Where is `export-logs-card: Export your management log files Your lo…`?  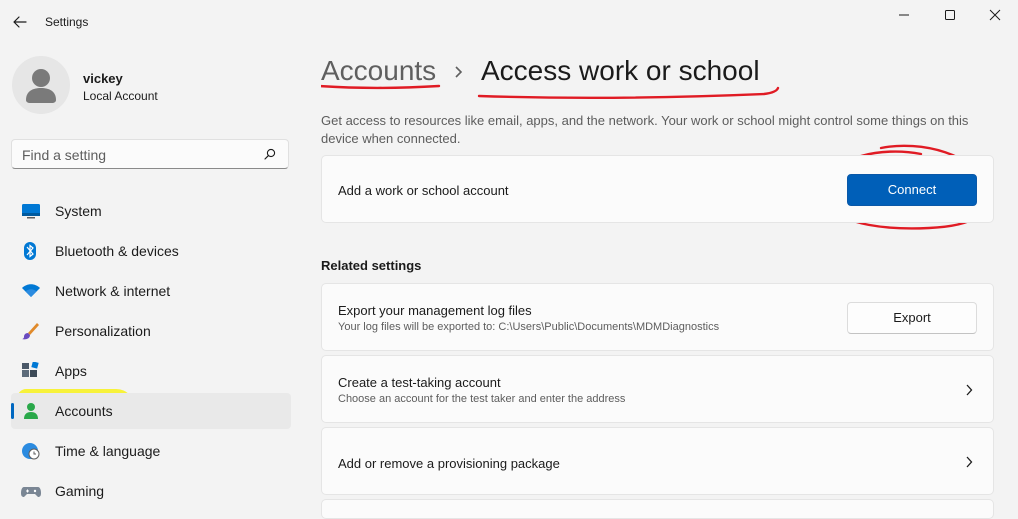 export-logs-card: Export your management log files Your lo… is located at coordinates (657, 317).